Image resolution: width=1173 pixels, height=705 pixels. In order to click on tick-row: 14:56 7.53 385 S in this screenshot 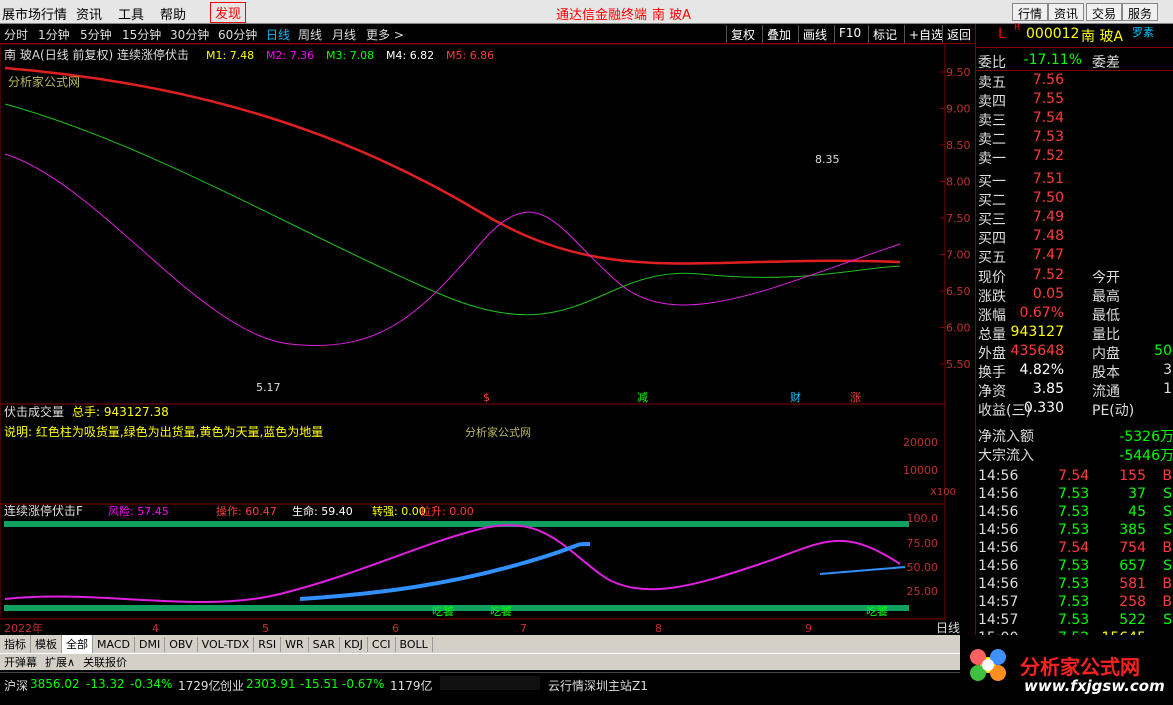, I will do `click(1074, 531)`.